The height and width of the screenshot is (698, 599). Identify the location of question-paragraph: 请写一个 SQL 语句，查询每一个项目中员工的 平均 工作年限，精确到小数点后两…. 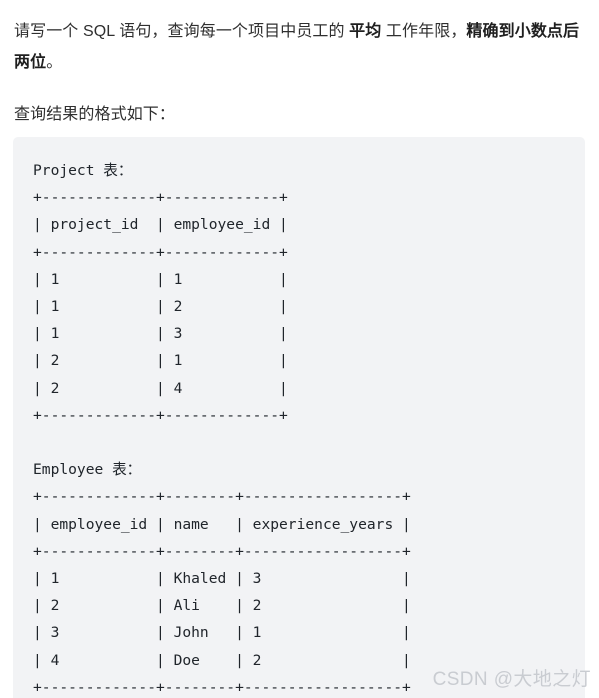
(299, 47).